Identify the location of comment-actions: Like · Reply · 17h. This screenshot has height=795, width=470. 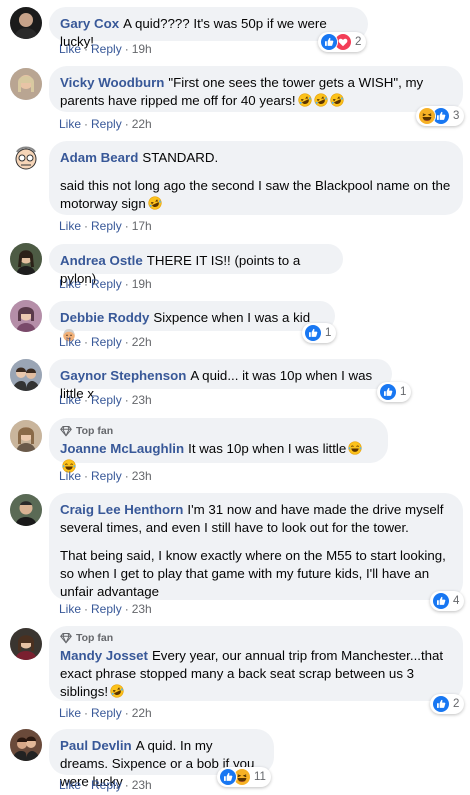
(105, 226).